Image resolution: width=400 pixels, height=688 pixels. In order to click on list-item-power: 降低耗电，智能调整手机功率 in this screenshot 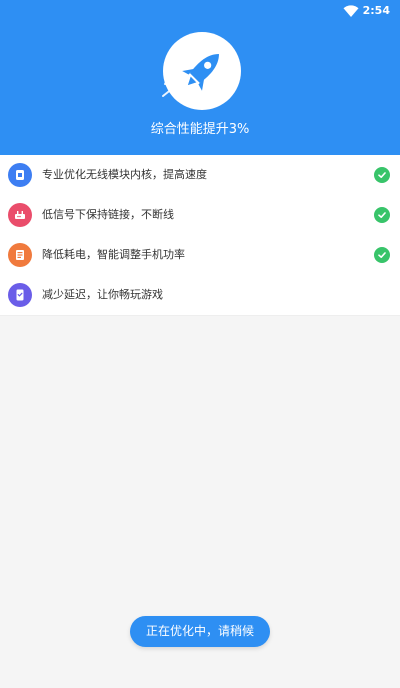, I will do `click(200, 255)`.